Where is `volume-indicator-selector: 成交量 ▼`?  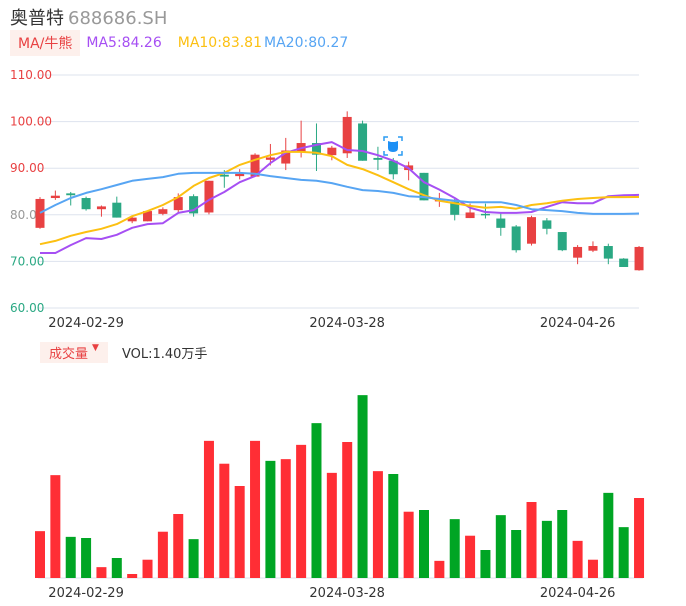 volume-indicator-selector: 成交量 ▼ is located at coordinates (74, 352).